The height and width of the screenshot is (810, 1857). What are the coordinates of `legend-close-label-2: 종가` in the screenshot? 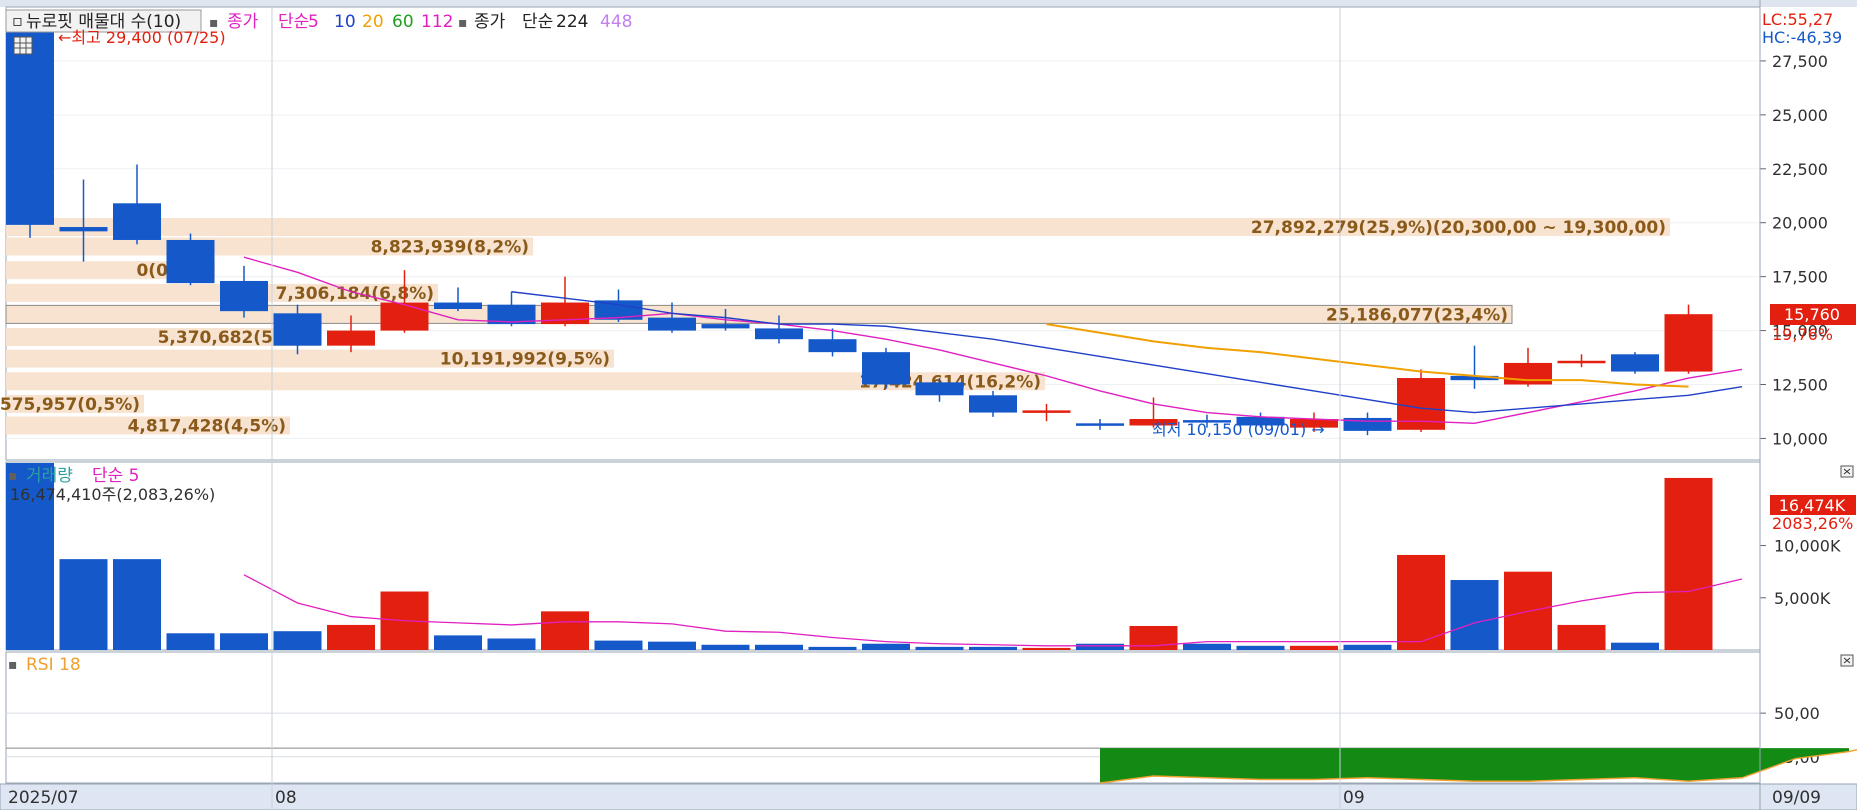 It's located at (490, 22).